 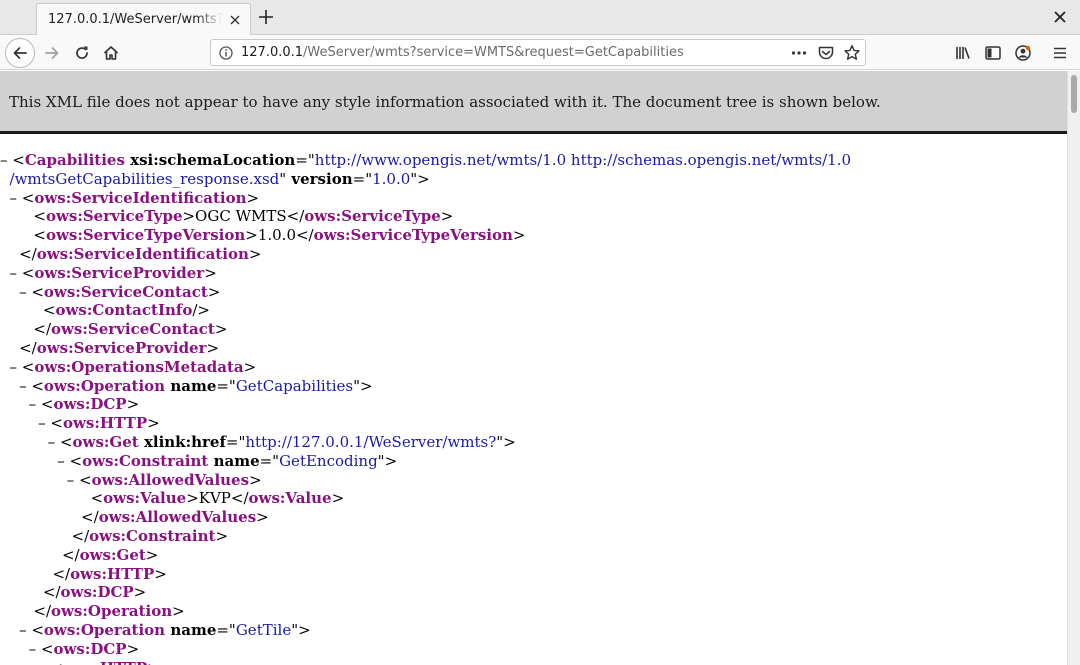 I want to click on home-button, so click(x=111, y=53).